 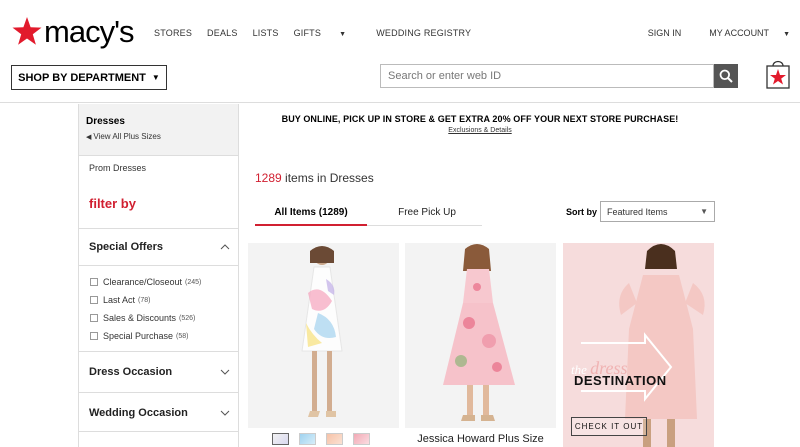 I want to click on option-label: Clearance/Closeout, so click(x=143, y=282).